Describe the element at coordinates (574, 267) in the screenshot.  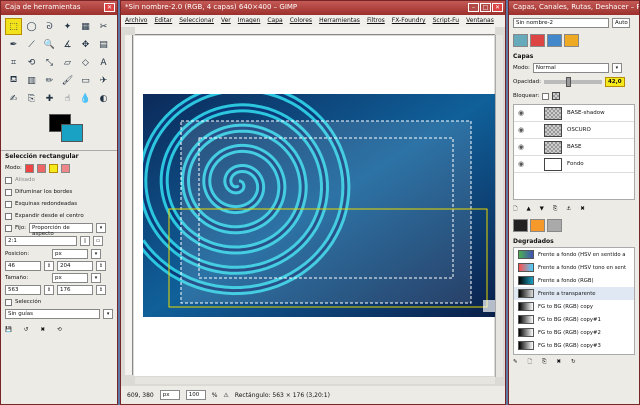
I see `gradient-item: Frente a fondo (HSV tono en sent` at that location.